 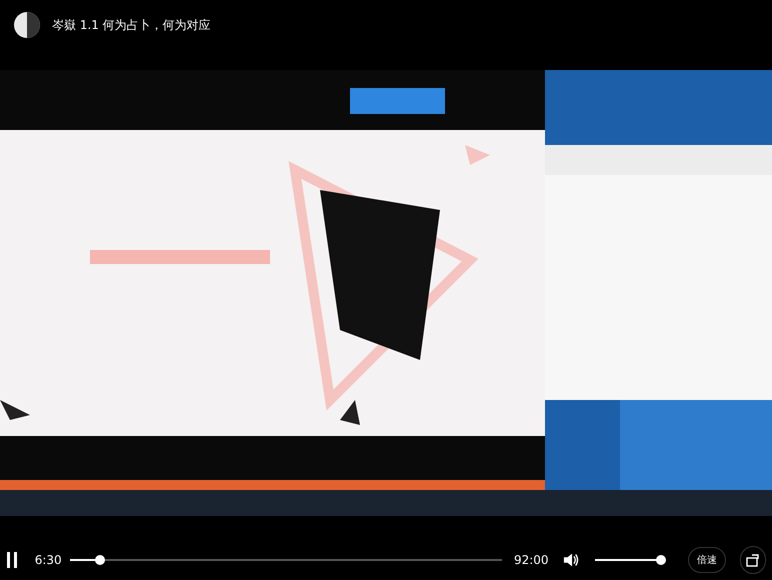 What do you see at coordinates (12, 560) in the screenshot?
I see `pause-button` at bounding box center [12, 560].